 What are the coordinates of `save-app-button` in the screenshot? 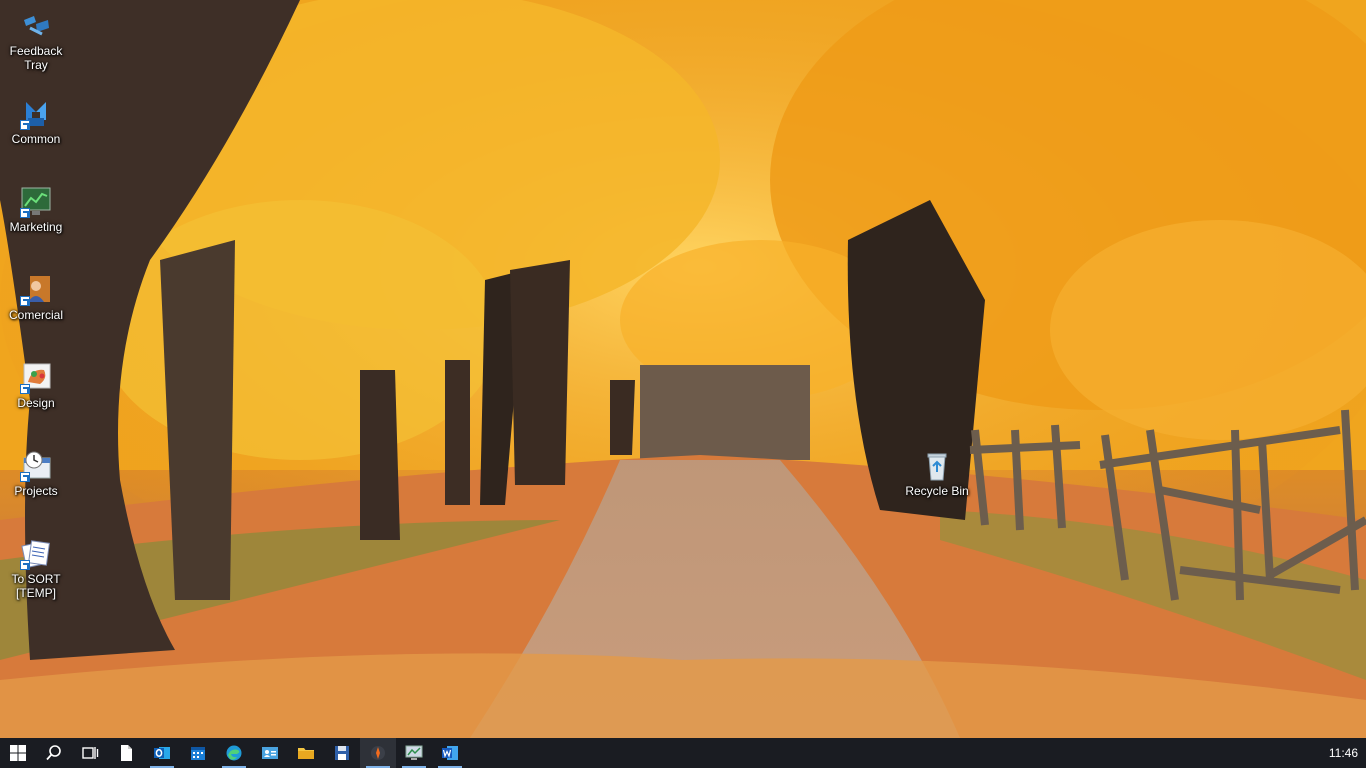 It's located at (342, 753).